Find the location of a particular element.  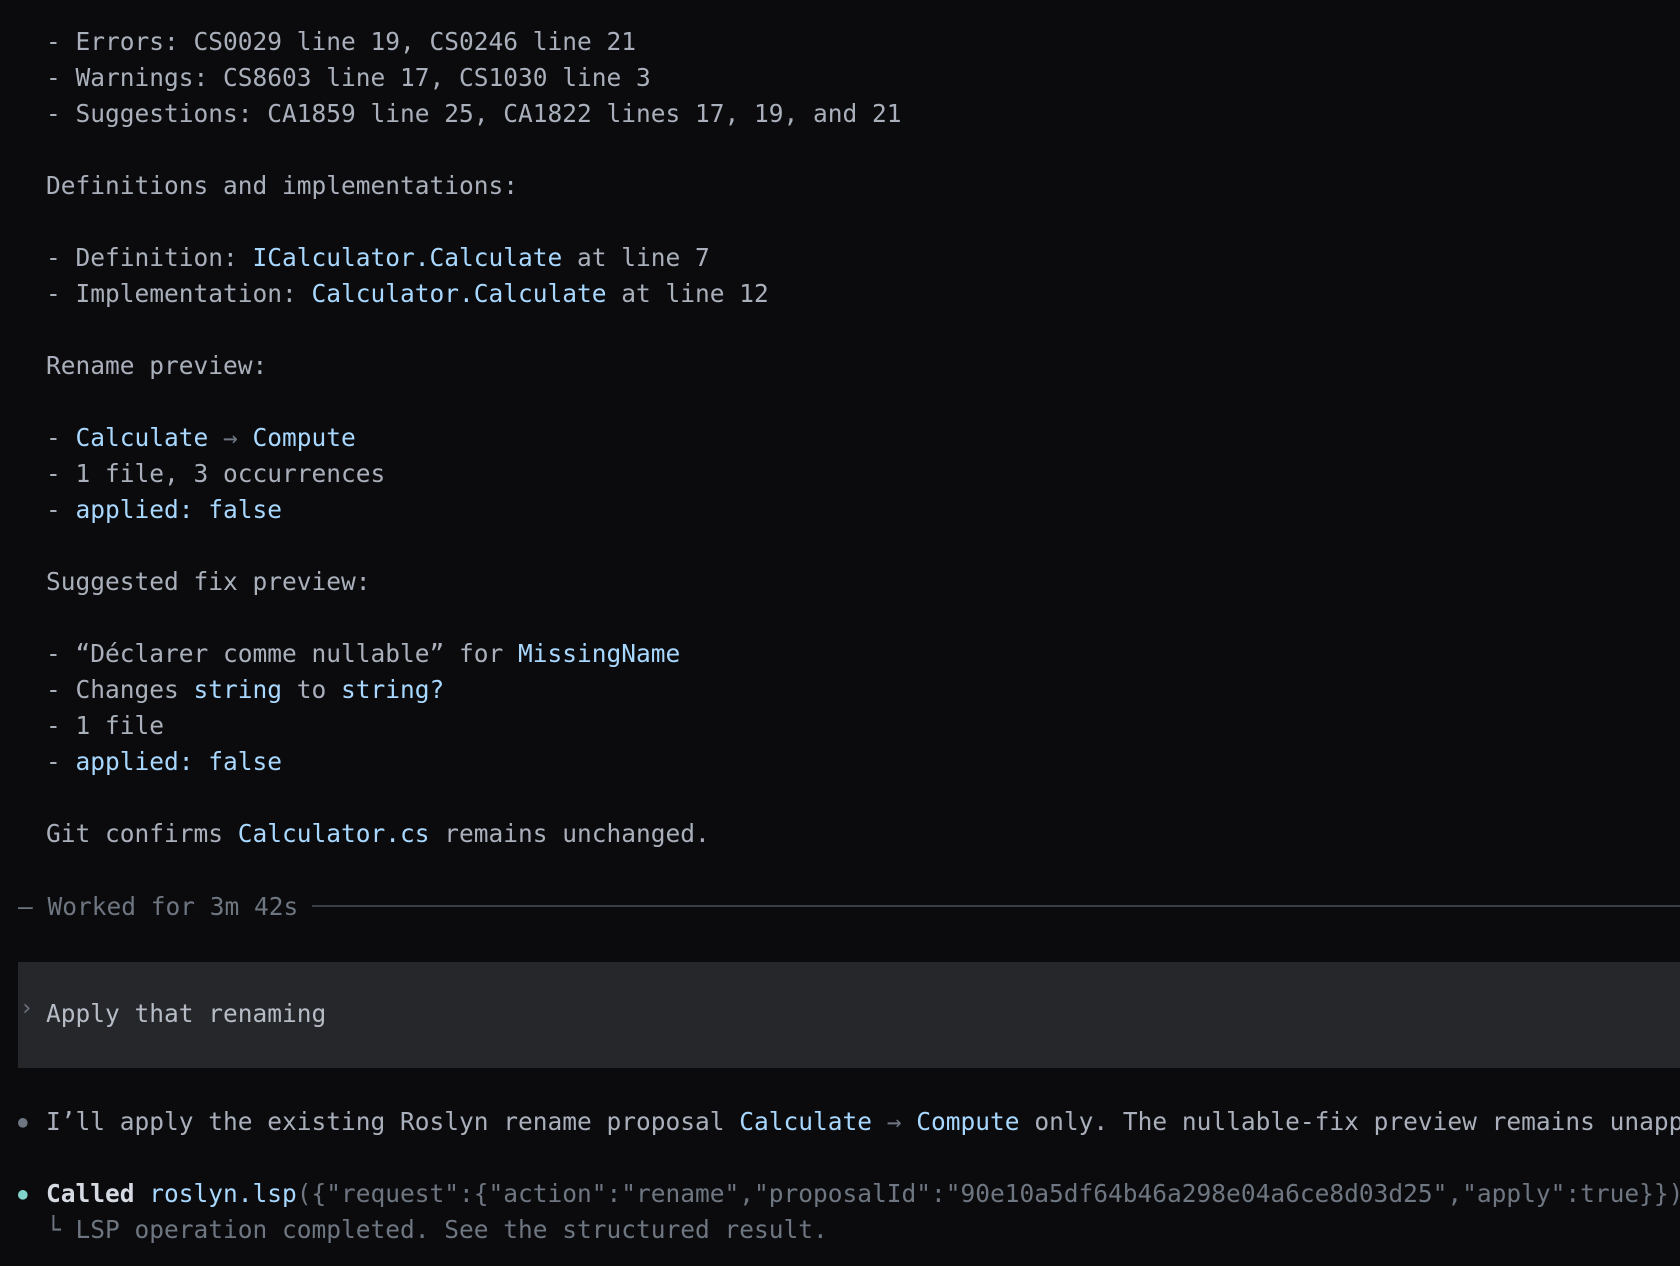

implementation-symbol: Calculator.Calculate is located at coordinates (459, 293).